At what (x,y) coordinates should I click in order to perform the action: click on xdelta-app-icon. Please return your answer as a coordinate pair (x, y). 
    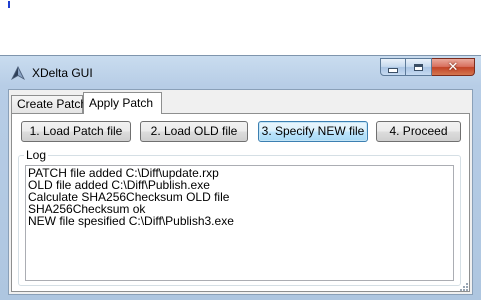
    Looking at the image, I should click on (18, 73).